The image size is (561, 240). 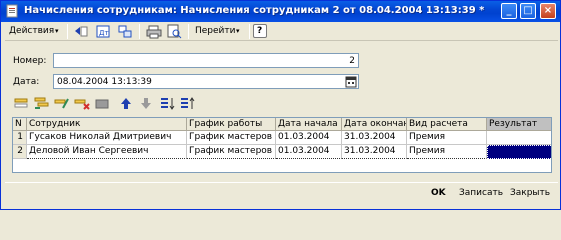 I want to click on table-toolbar, so click(x=114, y=104).